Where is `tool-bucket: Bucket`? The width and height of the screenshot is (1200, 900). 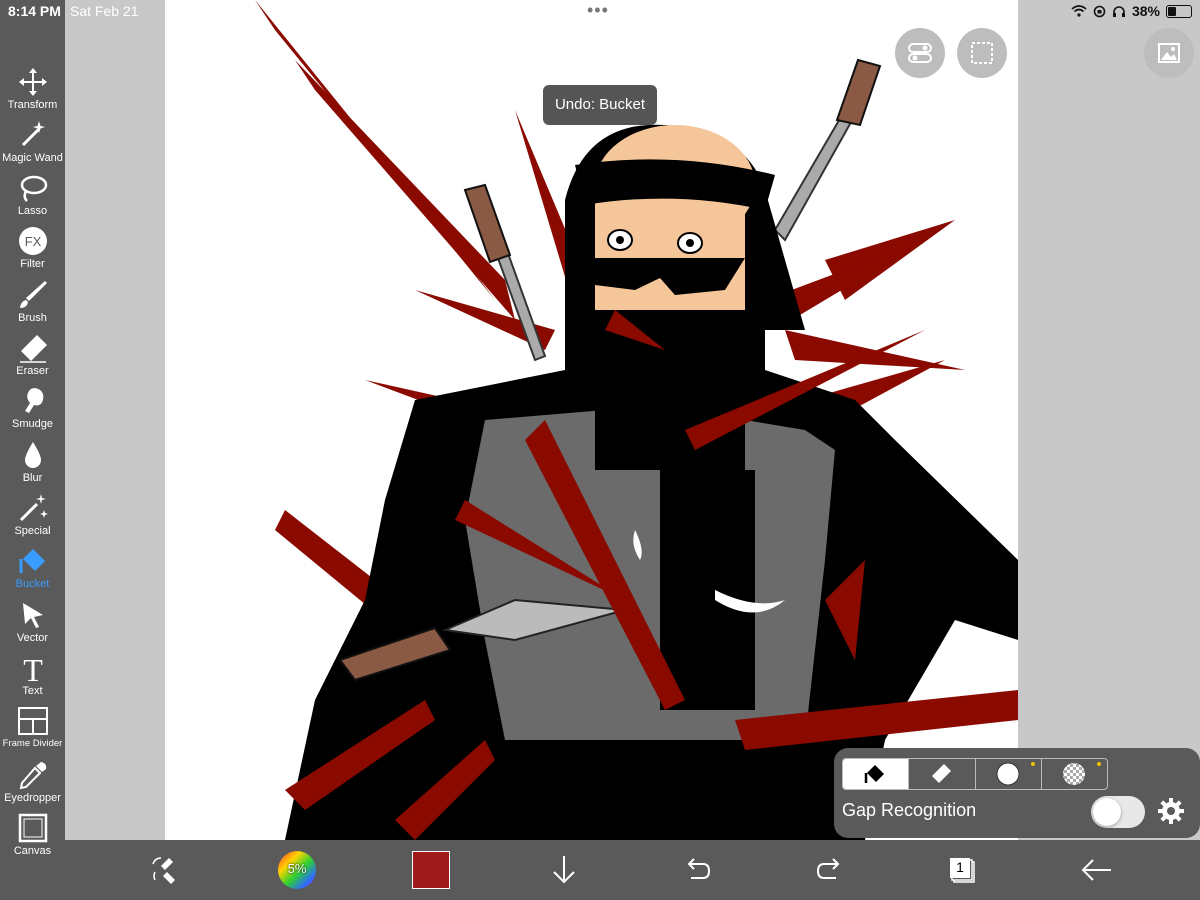 tool-bucket: Bucket is located at coordinates (32, 567).